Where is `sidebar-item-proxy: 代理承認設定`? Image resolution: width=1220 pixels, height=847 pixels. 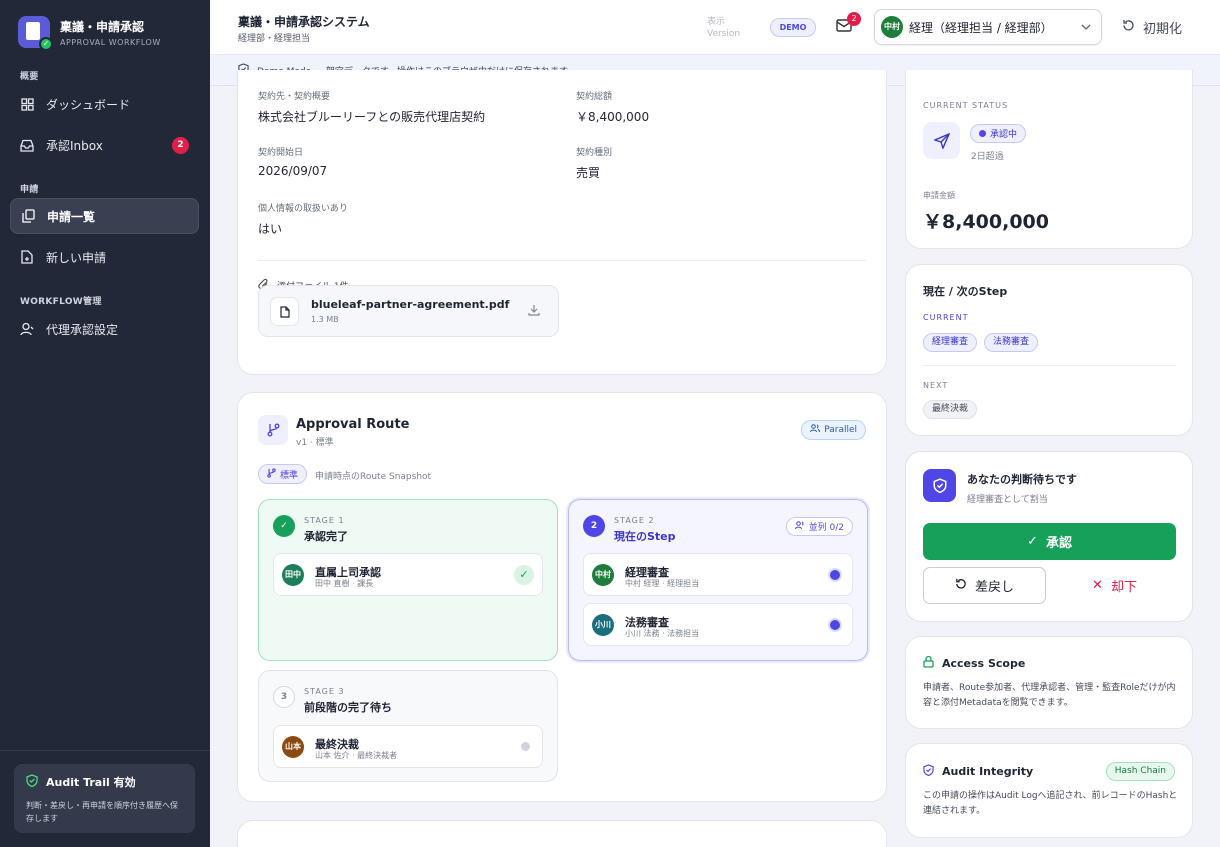 sidebar-item-proxy: 代理承認設定 is located at coordinates (104, 329).